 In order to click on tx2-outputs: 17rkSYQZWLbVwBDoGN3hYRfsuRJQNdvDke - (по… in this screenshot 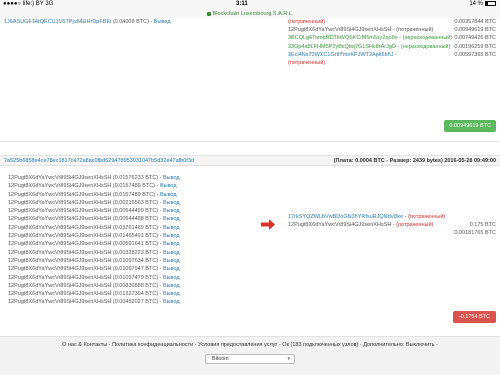, I will do `click(392, 225)`.